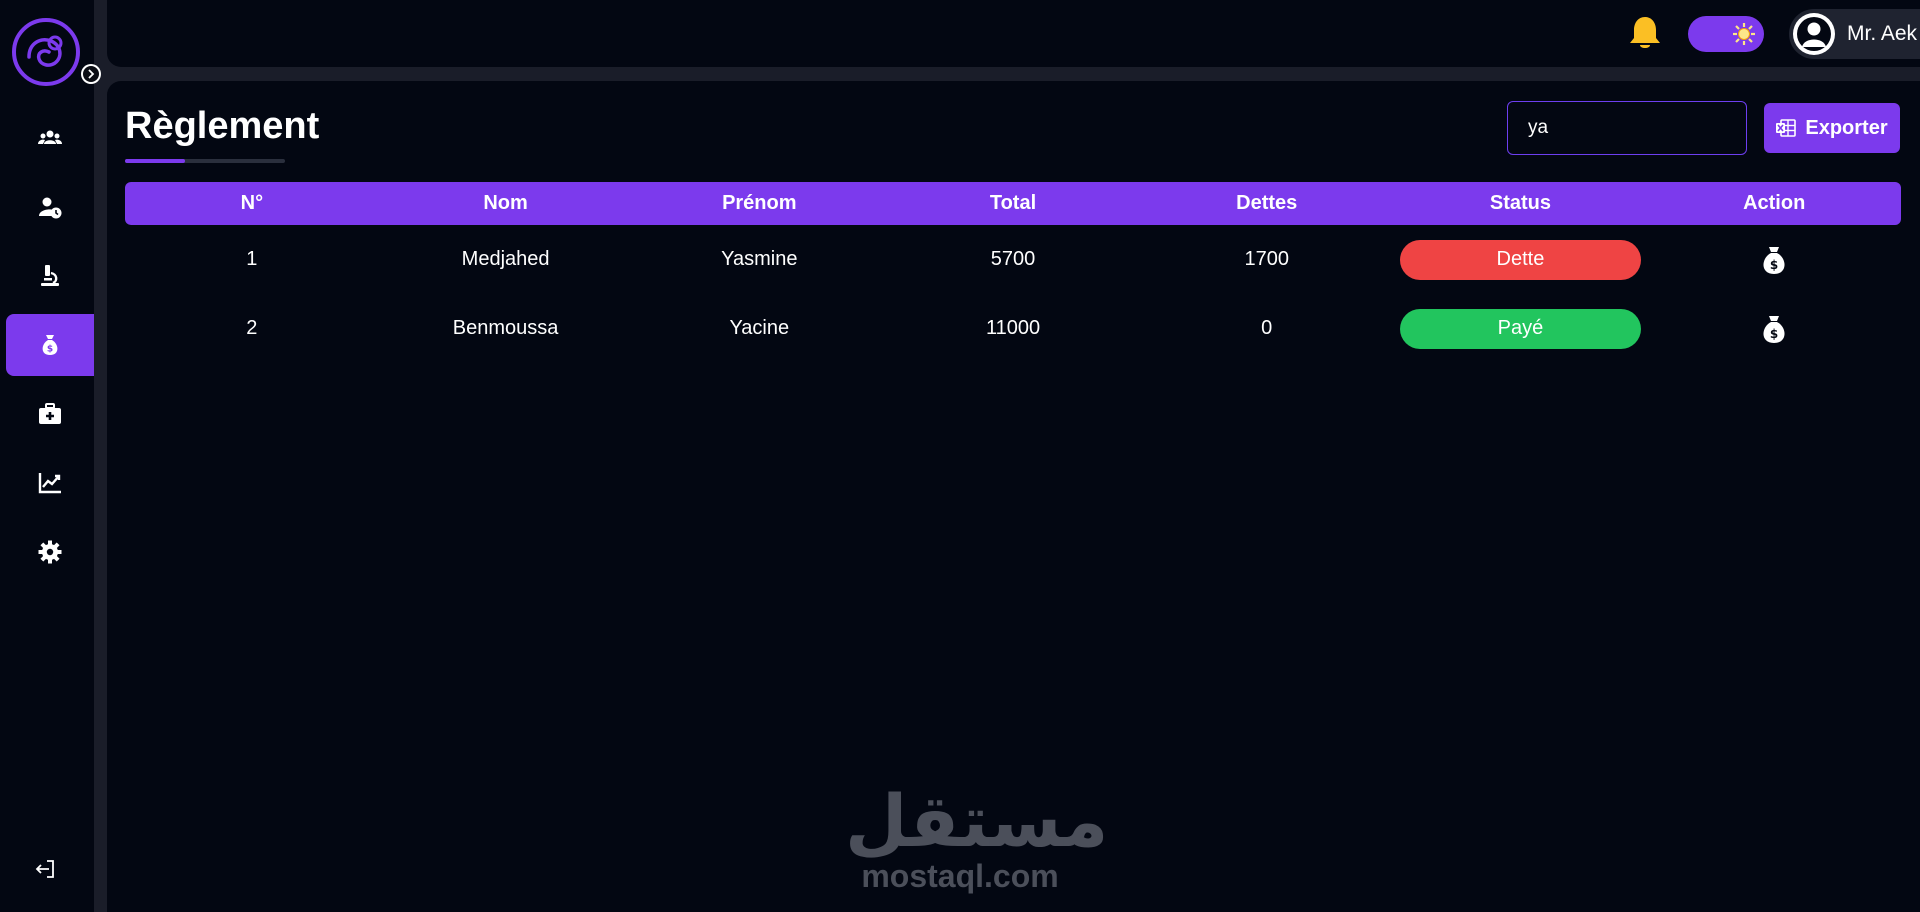  I want to click on title-underline, so click(205, 161).